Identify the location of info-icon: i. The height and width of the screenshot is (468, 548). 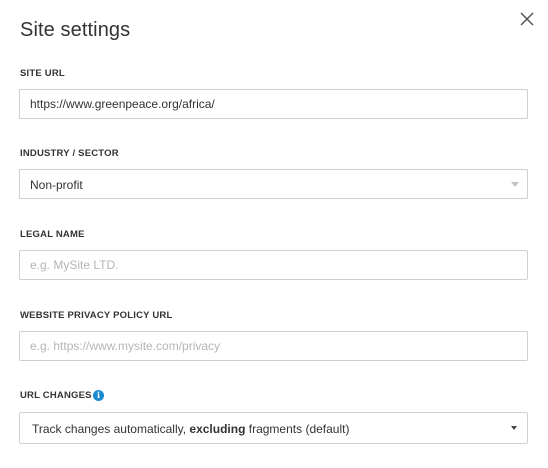
(98, 395).